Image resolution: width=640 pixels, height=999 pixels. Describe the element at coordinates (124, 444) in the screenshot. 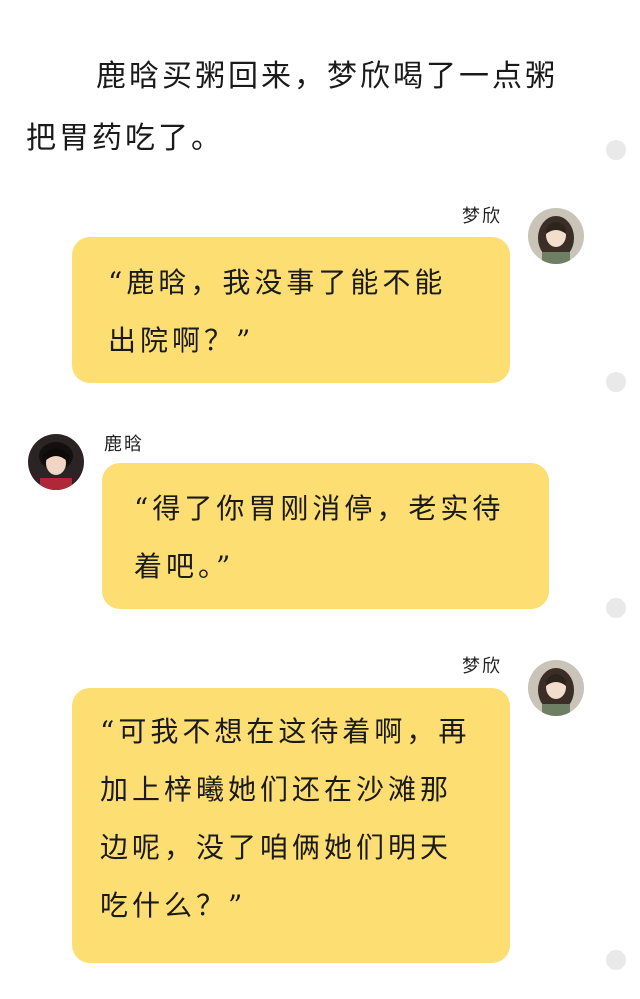

I see `speaker-name: 鹿晗` at that location.